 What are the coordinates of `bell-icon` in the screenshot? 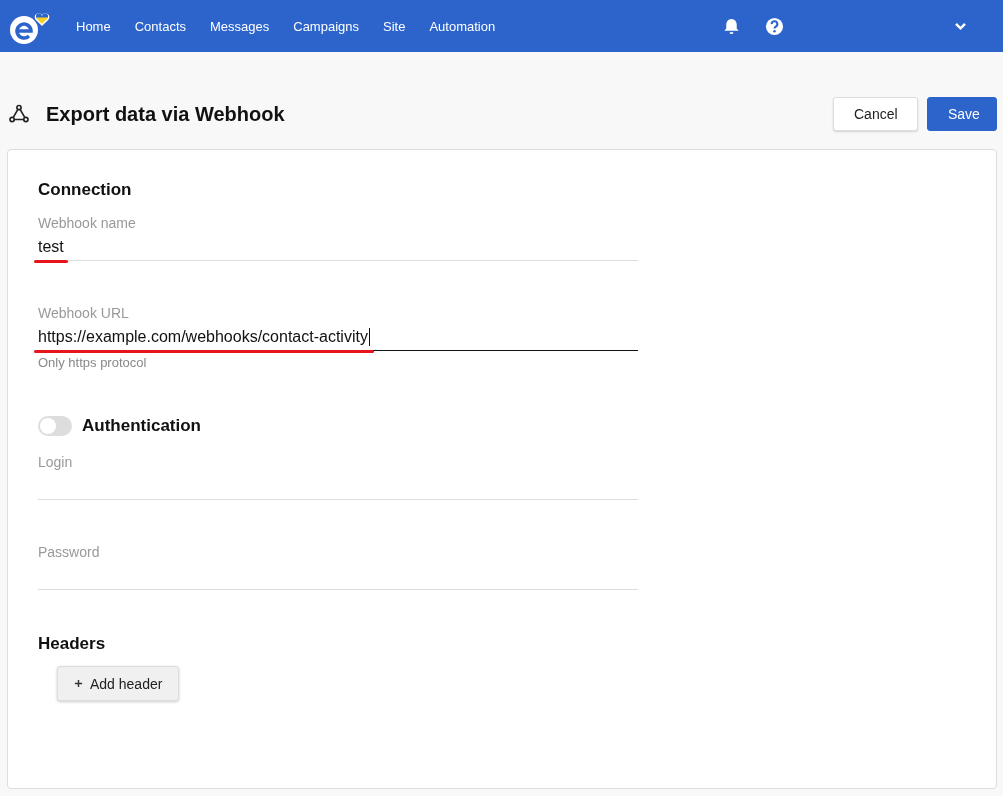 It's located at (731, 26).